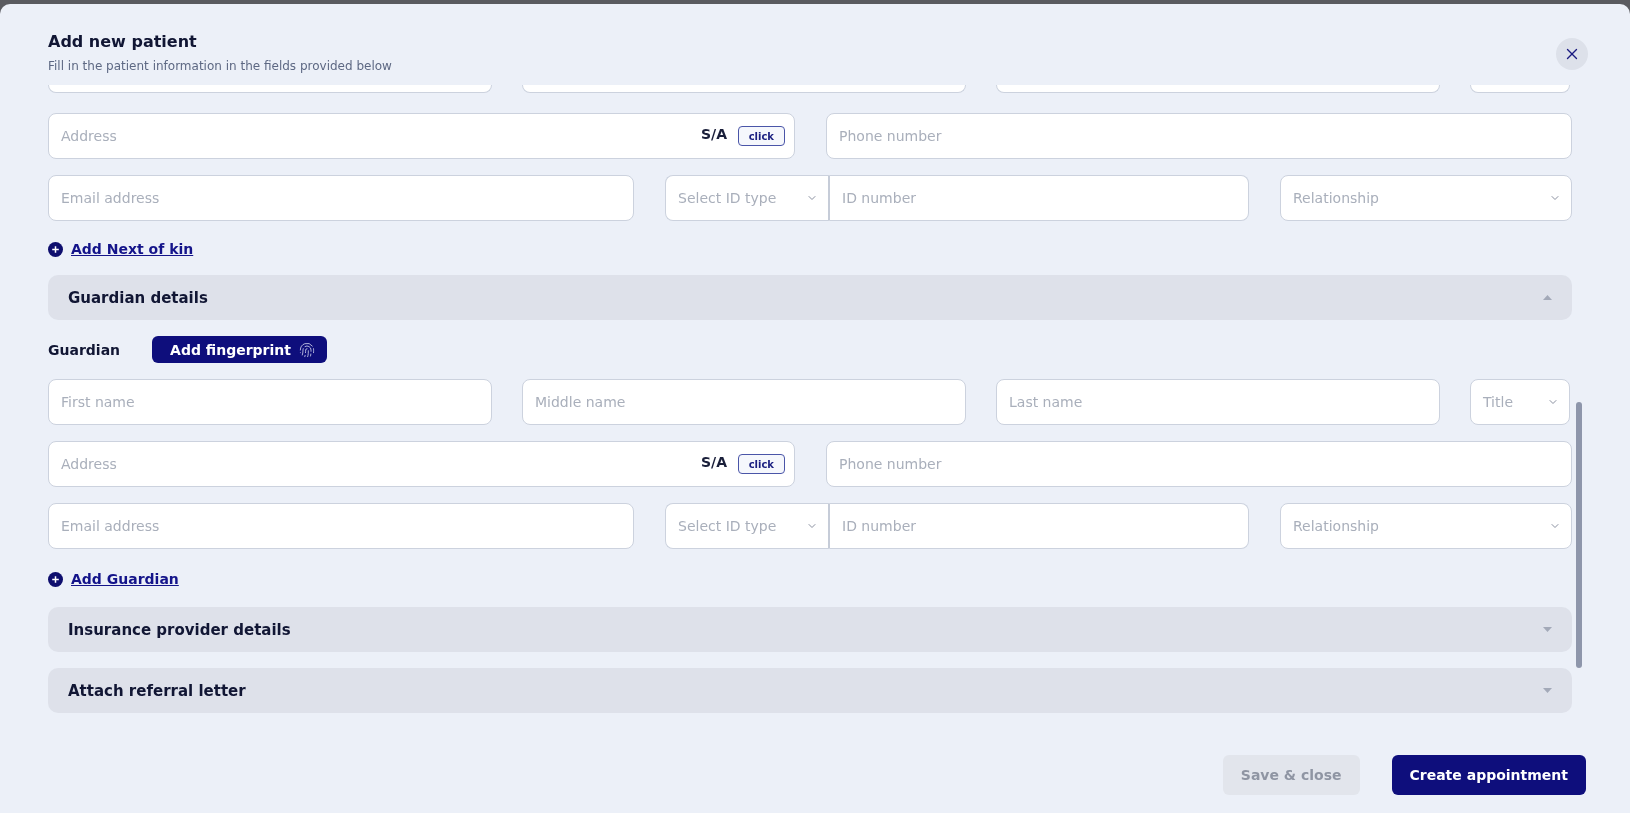 Image resolution: width=1630 pixels, height=813 pixels. What do you see at coordinates (220, 66) in the screenshot?
I see `dialog-subtitle: Fill in the patient information in the fields provided below` at bounding box center [220, 66].